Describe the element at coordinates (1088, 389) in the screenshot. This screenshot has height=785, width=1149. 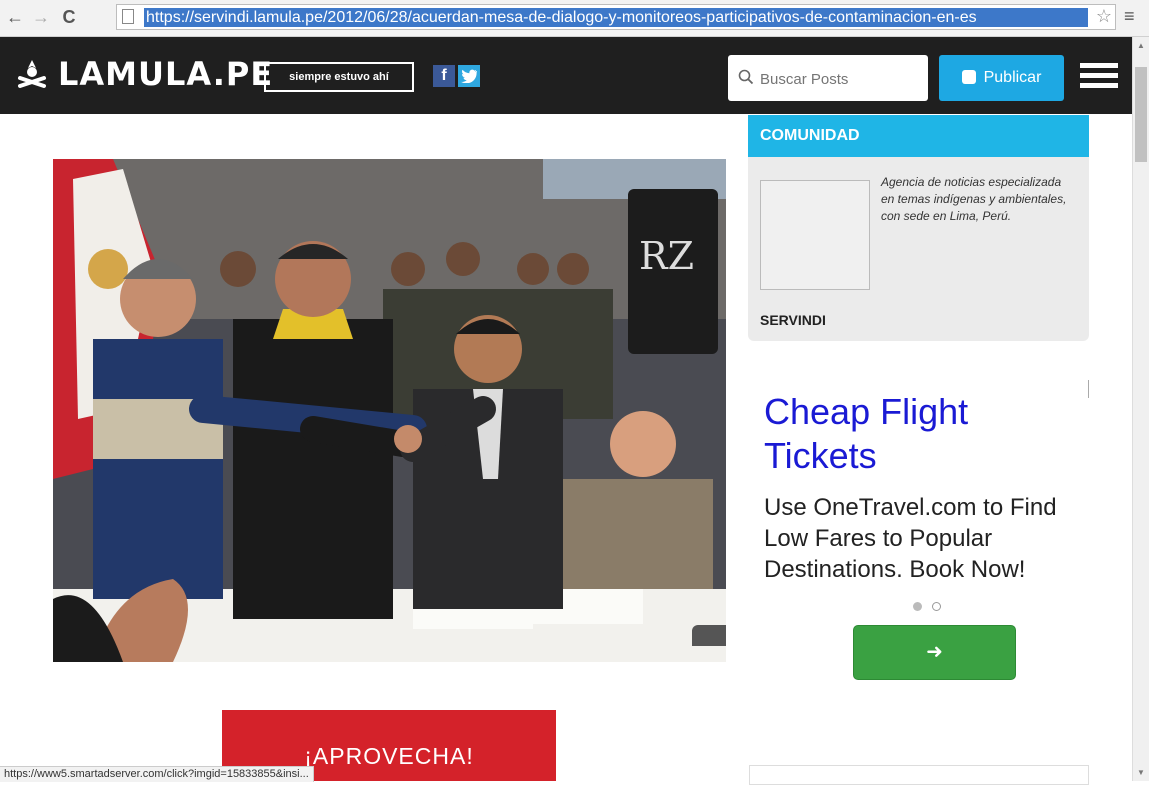
I see `ad-choices-marker` at that location.